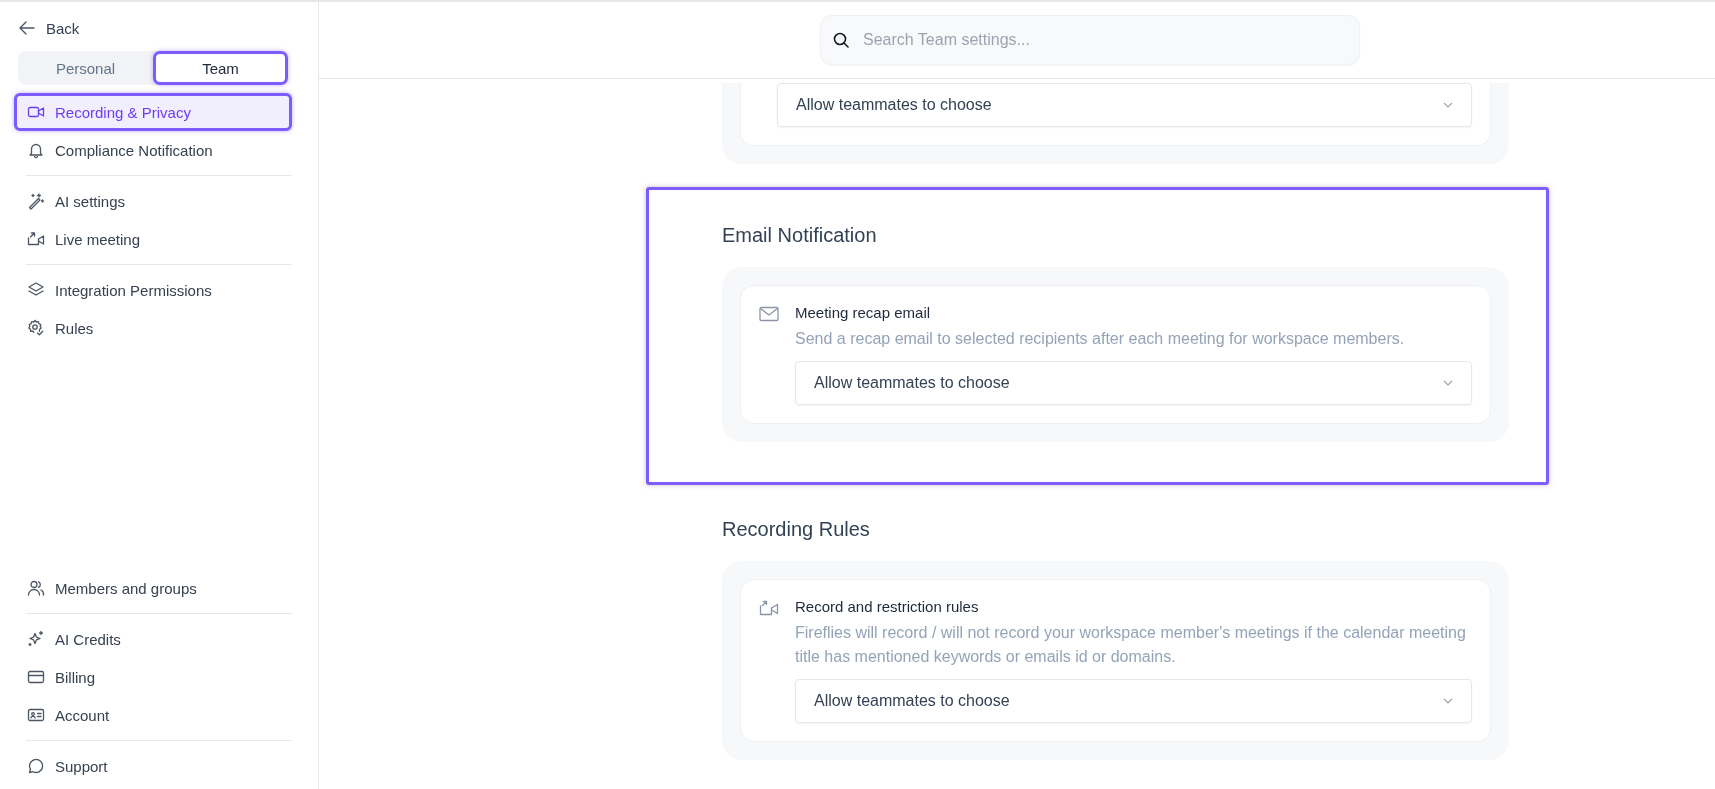 This screenshot has width=1715, height=789. What do you see at coordinates (153, 239) in the screenshot?
I see `sidebar-item: Live meeting` at bounding box center [153, 239].